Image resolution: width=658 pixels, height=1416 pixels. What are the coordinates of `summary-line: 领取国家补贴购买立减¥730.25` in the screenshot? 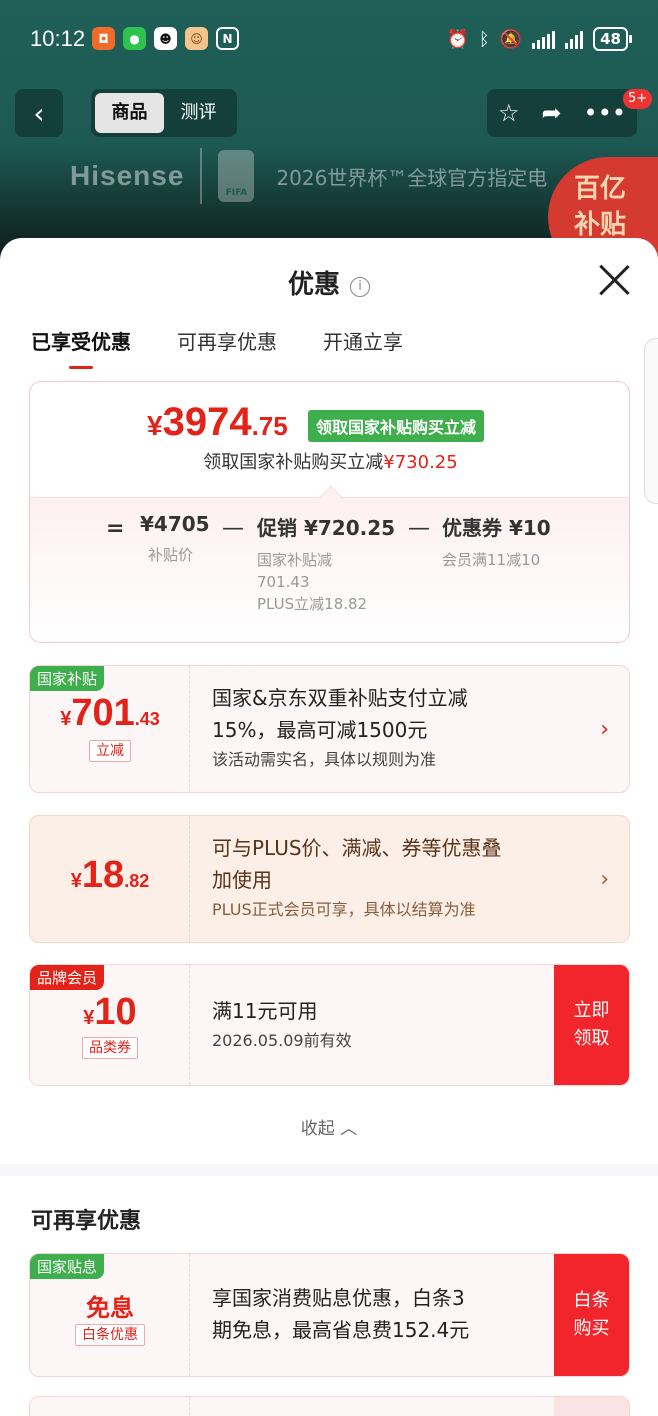 It's located at (329, 461).